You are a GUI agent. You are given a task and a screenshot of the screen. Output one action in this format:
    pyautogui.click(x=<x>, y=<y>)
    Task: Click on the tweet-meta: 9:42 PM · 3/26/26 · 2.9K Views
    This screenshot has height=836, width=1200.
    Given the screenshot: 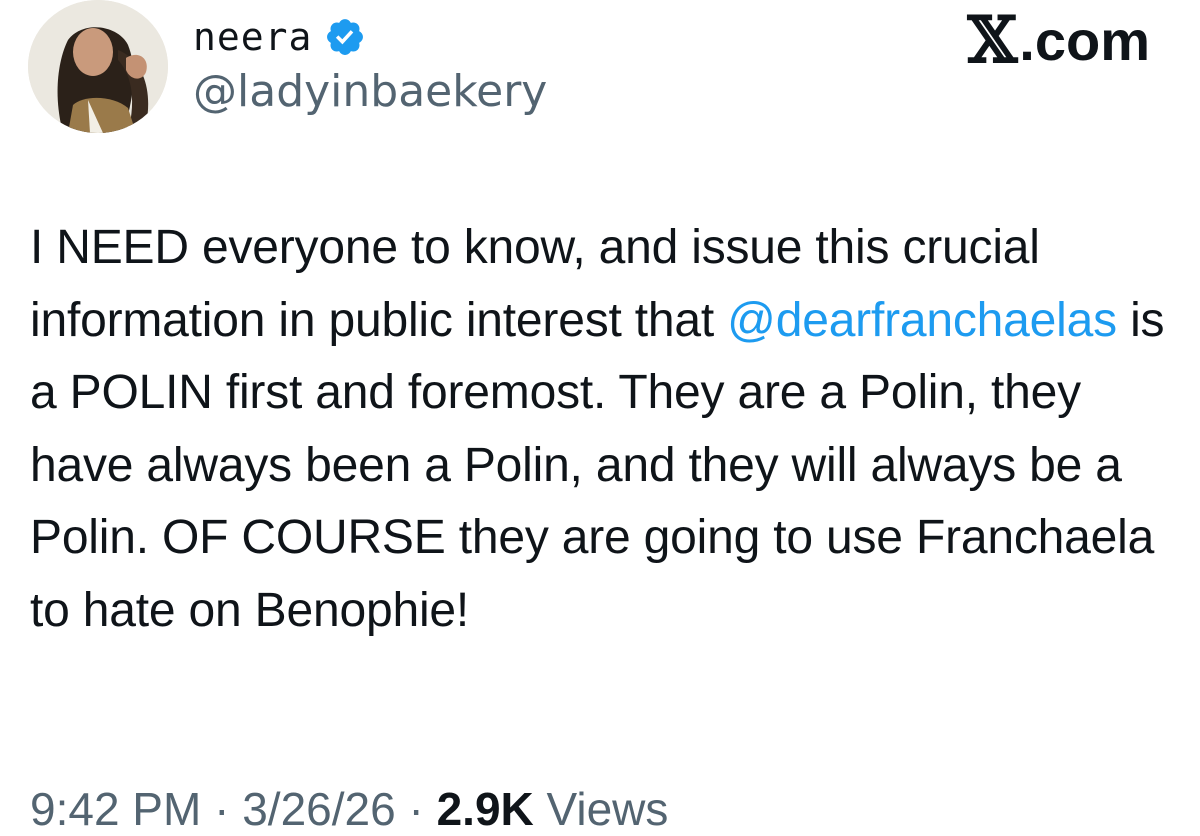 What is the action you would take?
    pyautogui.click(x=349, y=809)
    